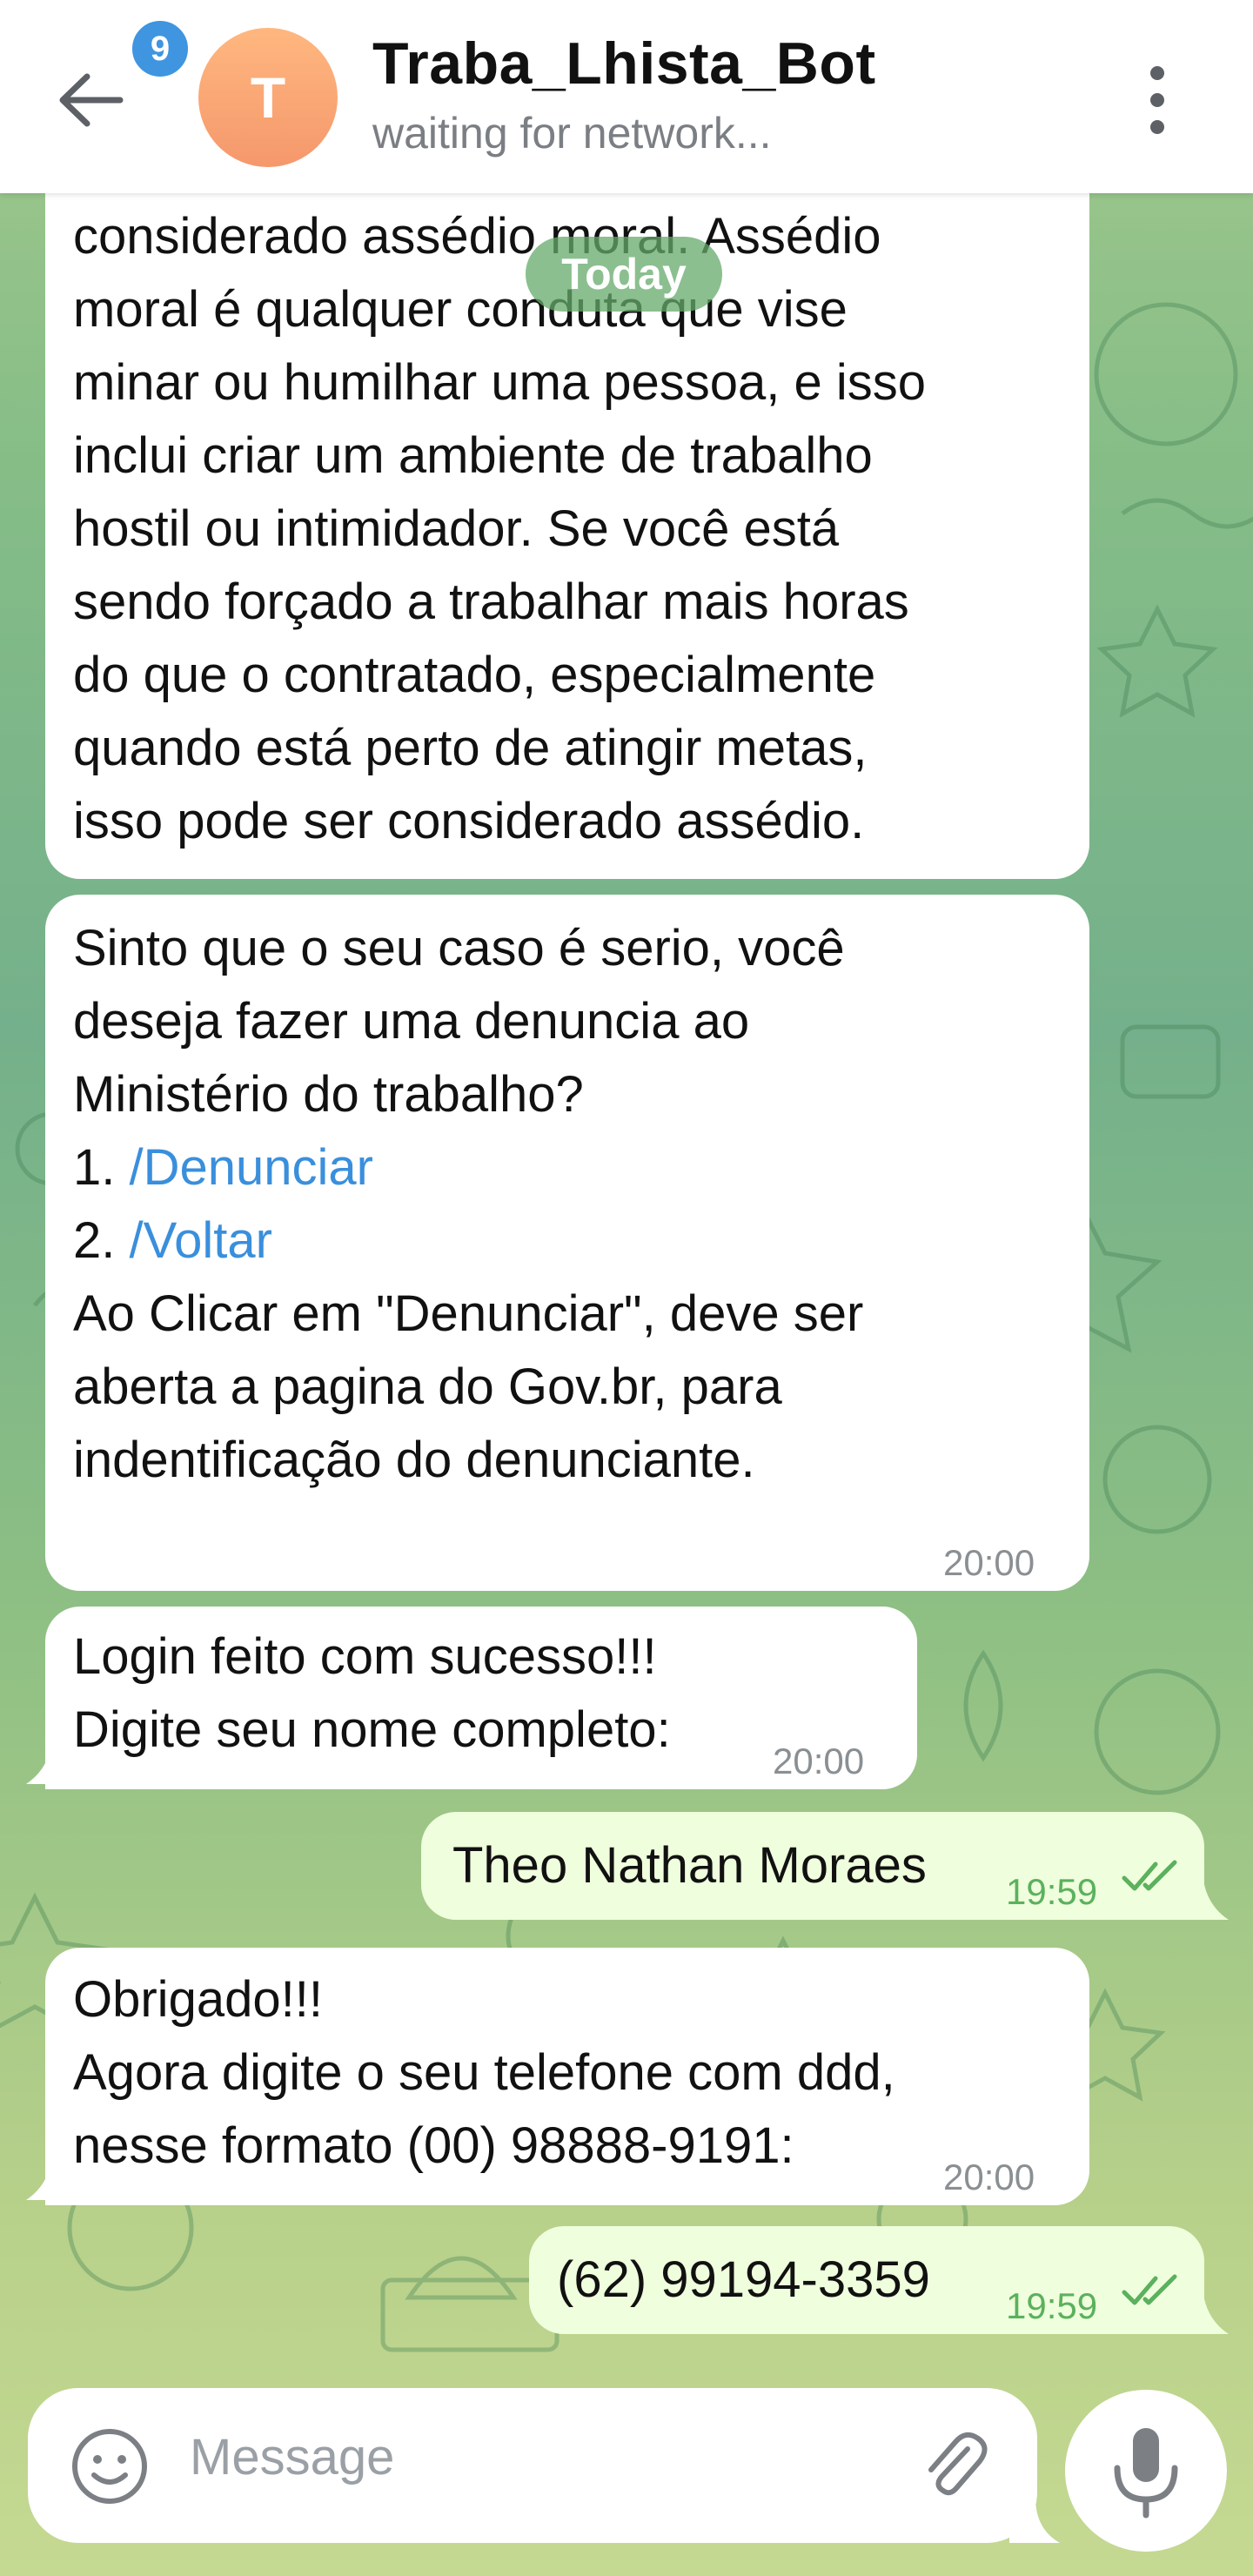  I want to click on chat-title: Traba_Lhista_Bot, so click(624, 63).